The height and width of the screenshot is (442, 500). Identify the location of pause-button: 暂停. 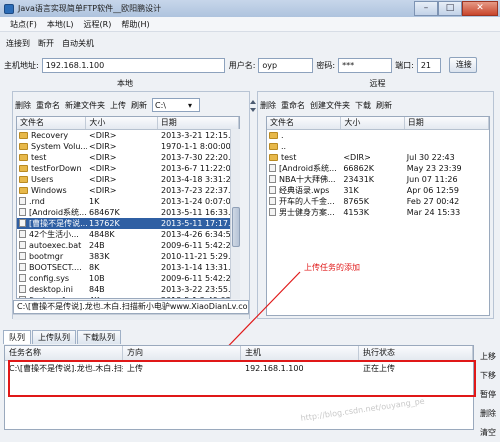
(488, 394).